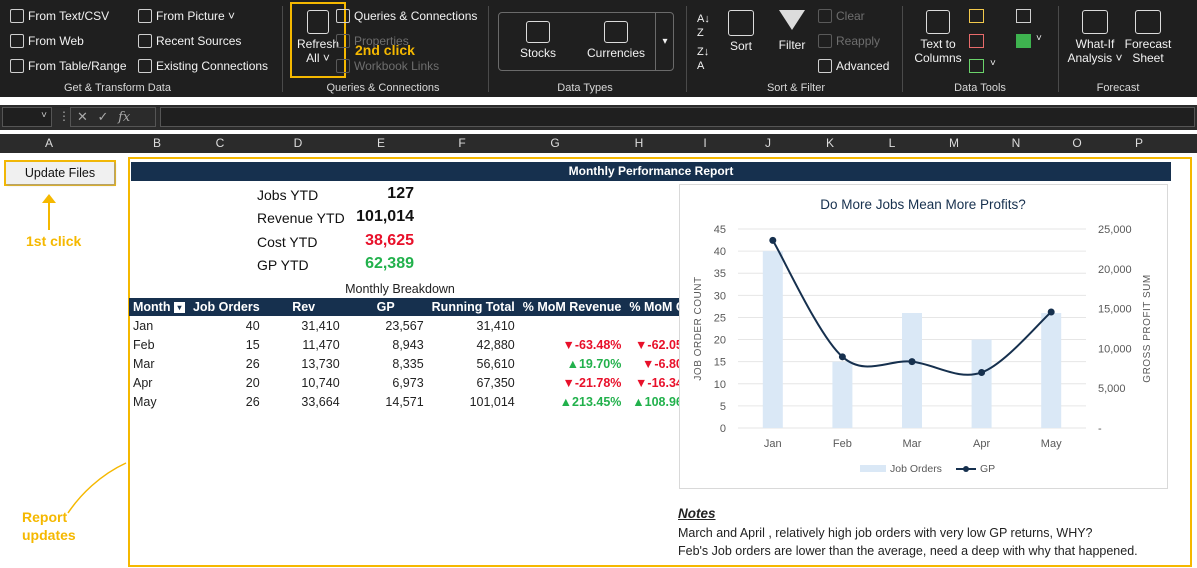  What do you see at coordinates (381, 143) in the screenshot?
I see `column-header-e: E` at bounding box center [381, 143].